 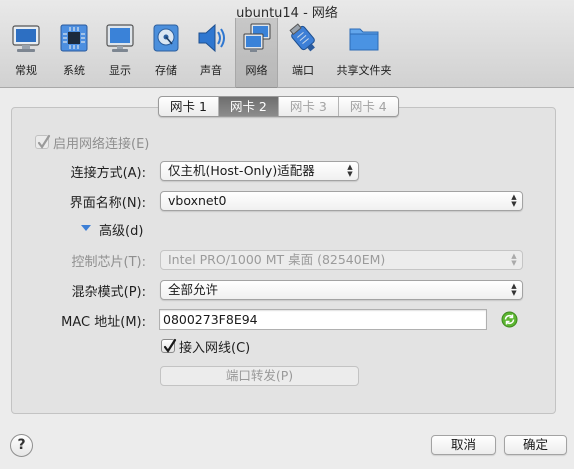 I want to click on toolbar-item-shared-folders: 共享文件夹, so click(x=364, y=53).